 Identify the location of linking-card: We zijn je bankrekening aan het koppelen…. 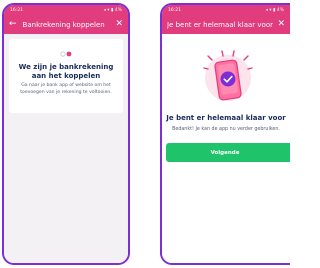
(66, 76).